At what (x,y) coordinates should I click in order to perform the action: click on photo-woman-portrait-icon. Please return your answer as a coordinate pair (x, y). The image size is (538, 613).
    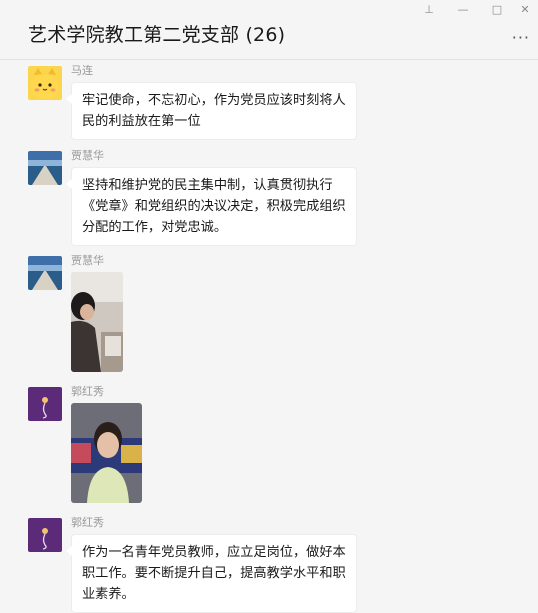
    Looking at the image, I should click on (106, 453).